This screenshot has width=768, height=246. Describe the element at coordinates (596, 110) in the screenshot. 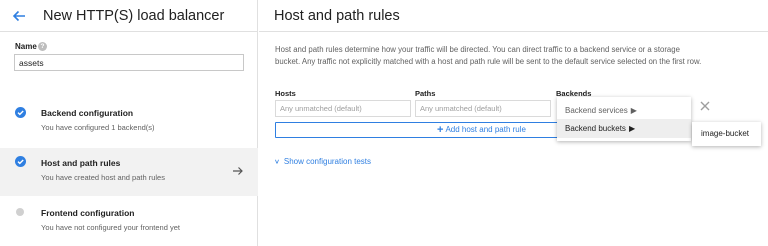

I see `menu-item-label: Backend services` at that location.